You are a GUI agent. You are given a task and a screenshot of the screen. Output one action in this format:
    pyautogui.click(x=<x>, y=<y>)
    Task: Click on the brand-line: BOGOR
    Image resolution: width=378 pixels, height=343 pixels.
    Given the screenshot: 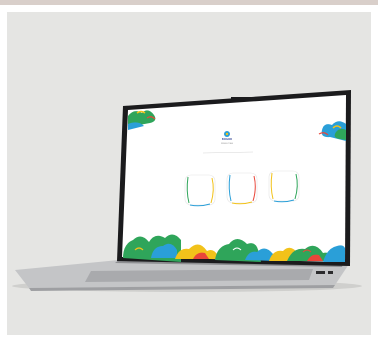 What is the action you would take?
    pyautogui.click(x=227, y=139)
    